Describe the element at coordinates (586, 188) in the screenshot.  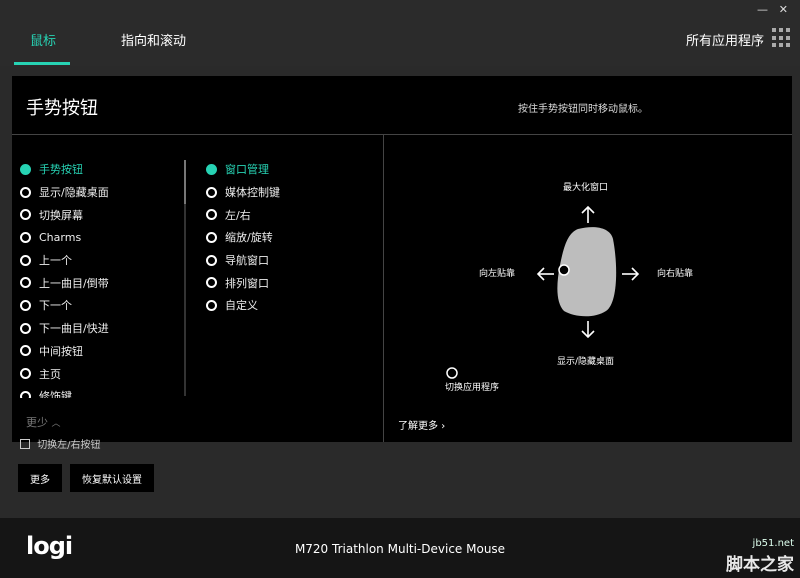
I see `gesture-up-label: 最大化窗口` at that location.